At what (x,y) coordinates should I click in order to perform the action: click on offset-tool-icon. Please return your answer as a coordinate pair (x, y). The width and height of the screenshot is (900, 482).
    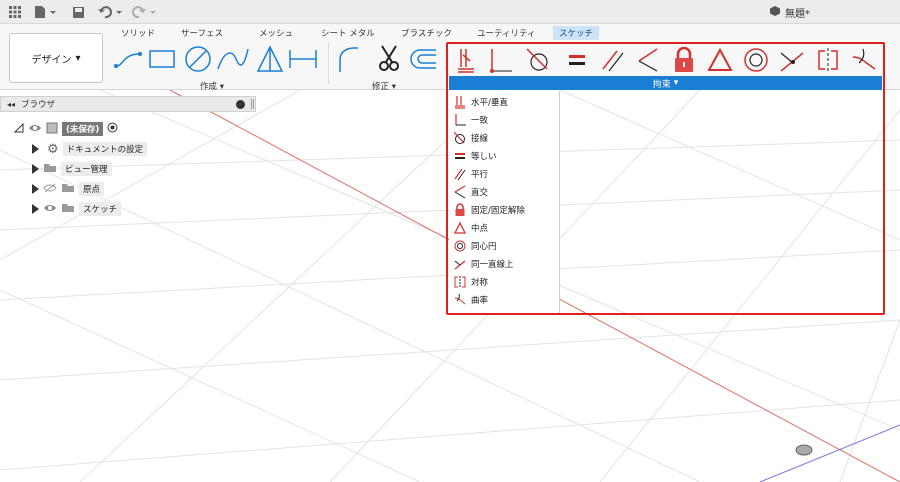
    Looking at the image, I should click on (423, 59).